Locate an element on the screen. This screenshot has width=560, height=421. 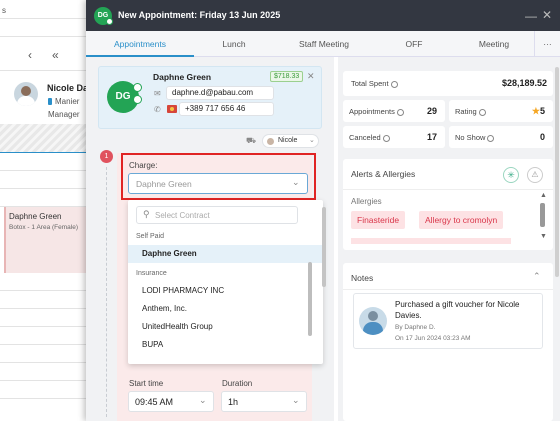
prev-icon: ‹ is located at coordinates (30, 55).